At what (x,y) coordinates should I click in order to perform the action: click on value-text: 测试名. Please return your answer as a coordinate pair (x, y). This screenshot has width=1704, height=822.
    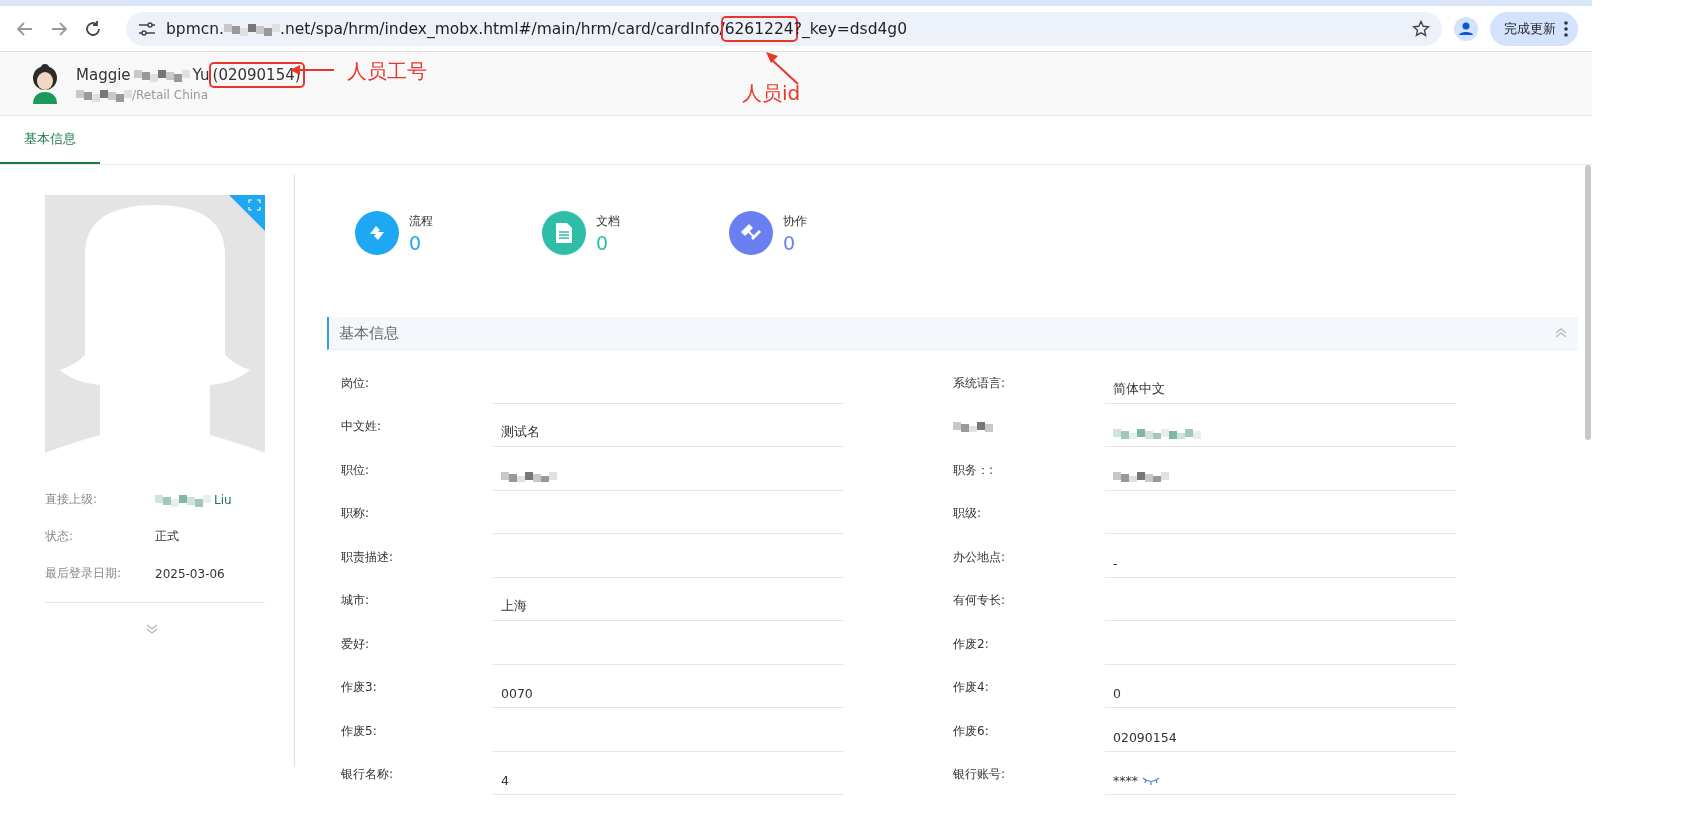
    Looking at the image, I should click on (520, 432).